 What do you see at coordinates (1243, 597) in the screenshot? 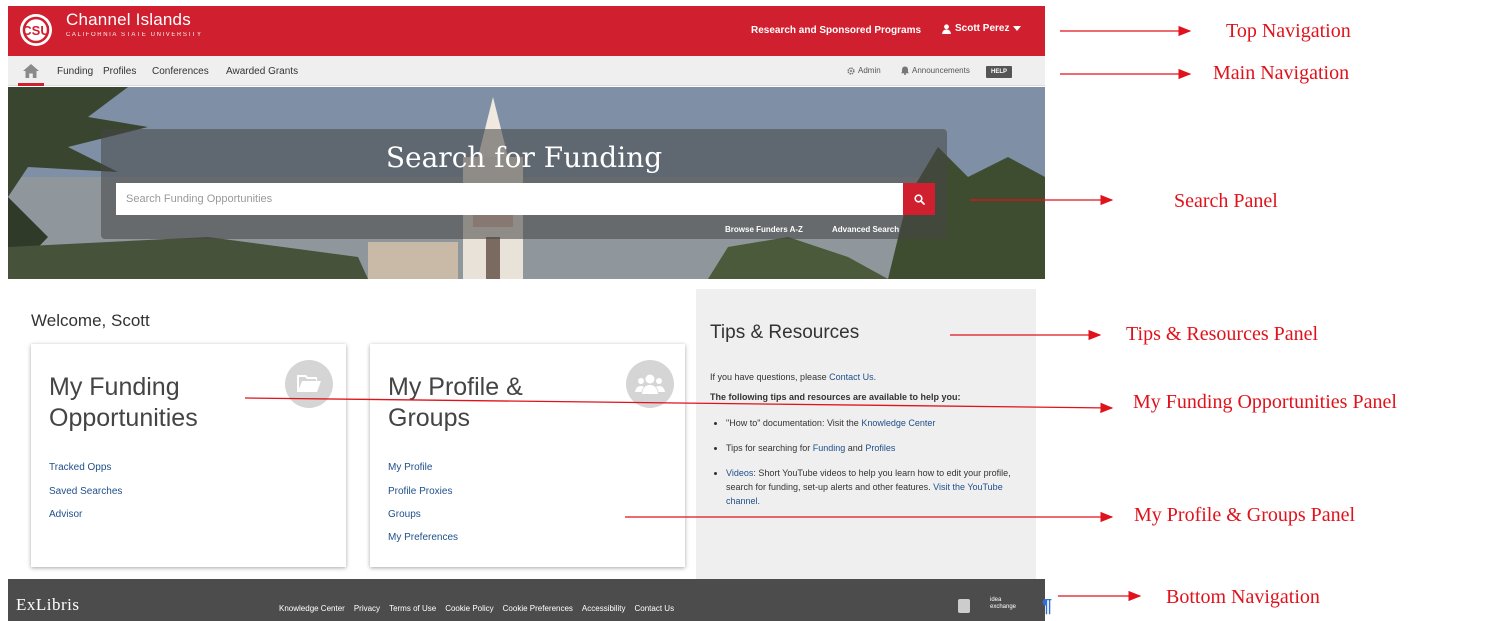
I see `annotation-bottom-navigation: Bottom Navigation` at bounding box center [1243, 597].